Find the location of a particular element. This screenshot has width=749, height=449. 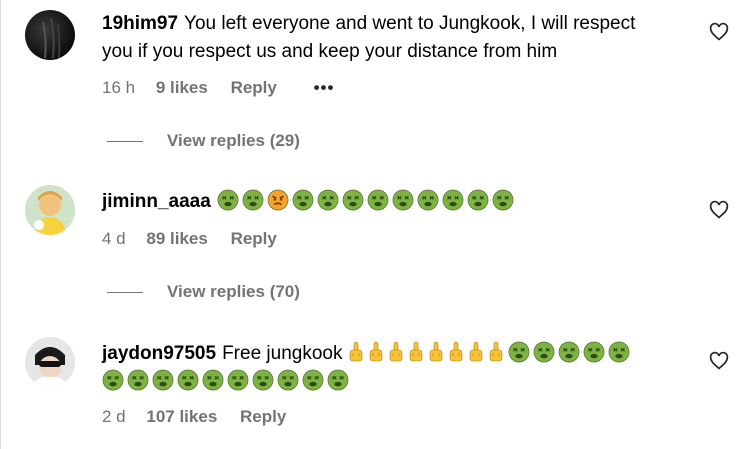

comment-text: jaydon97505 Free jungkook is located at coordinates (385, 368).